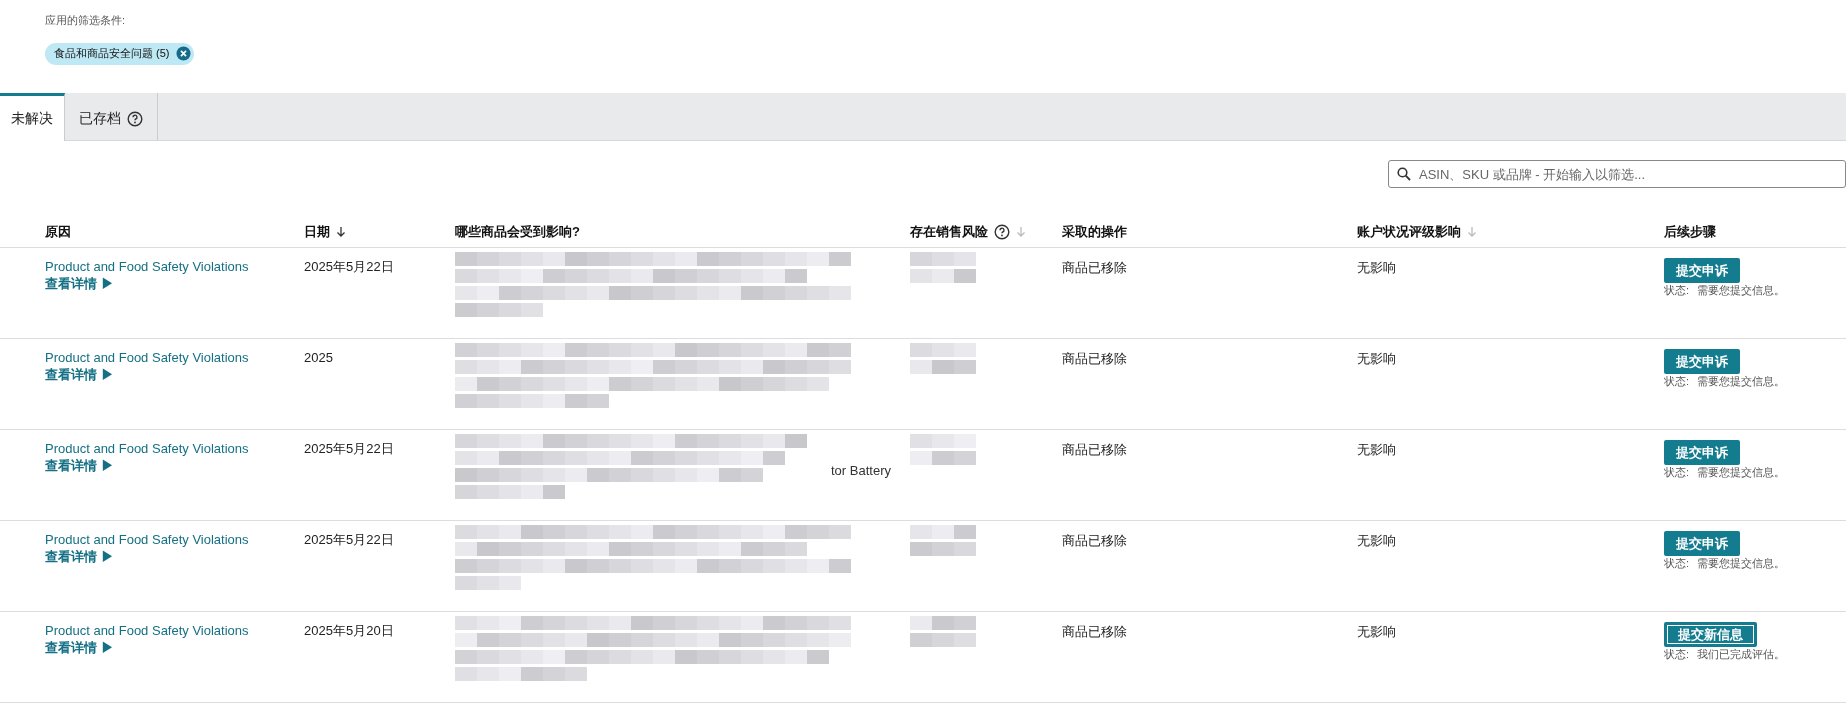 Image resolution: width=1846 pixels, height=704 pixels. Describe the element at coordinates (1404, 174) in the screenshot. I see `search-icon` at that location.